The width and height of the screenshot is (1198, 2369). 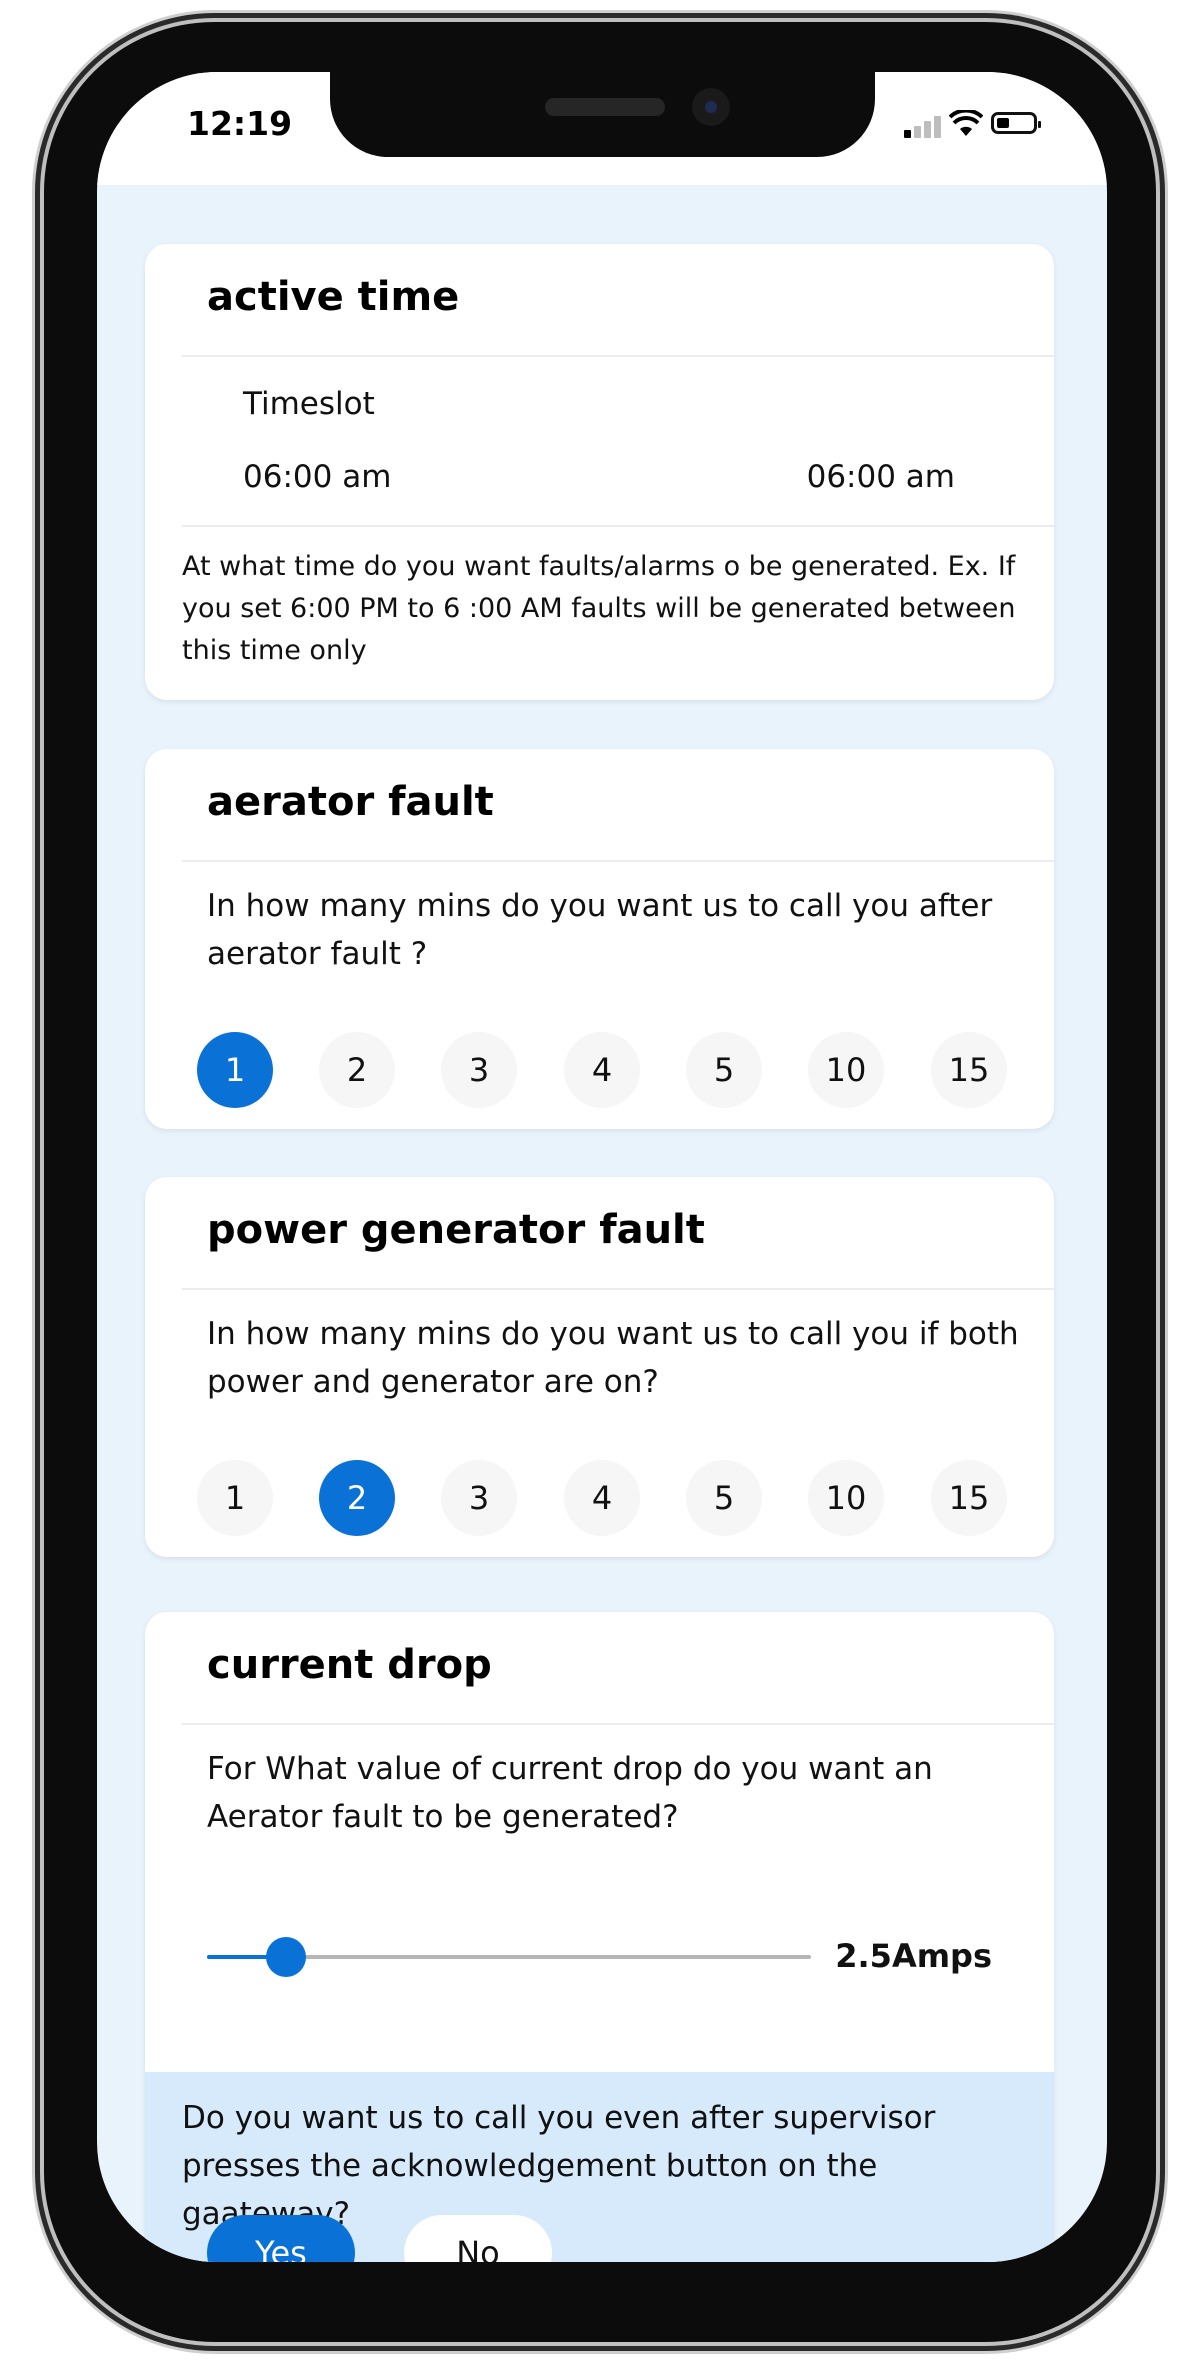 What do you see at coordinates (38, 857) in the screenshot?
I see `volume-down-button` at bounding box center [38, 857].